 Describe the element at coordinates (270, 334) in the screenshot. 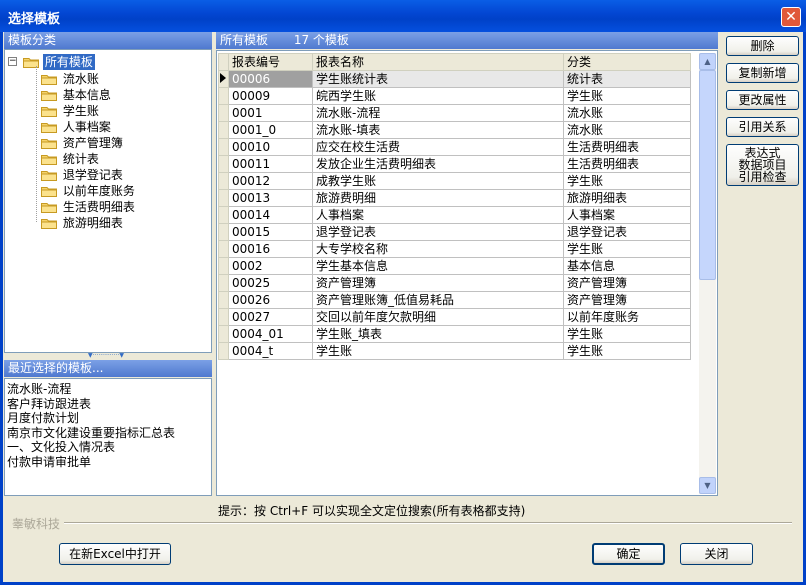

I see `cell-code: 0004_01` at that location.